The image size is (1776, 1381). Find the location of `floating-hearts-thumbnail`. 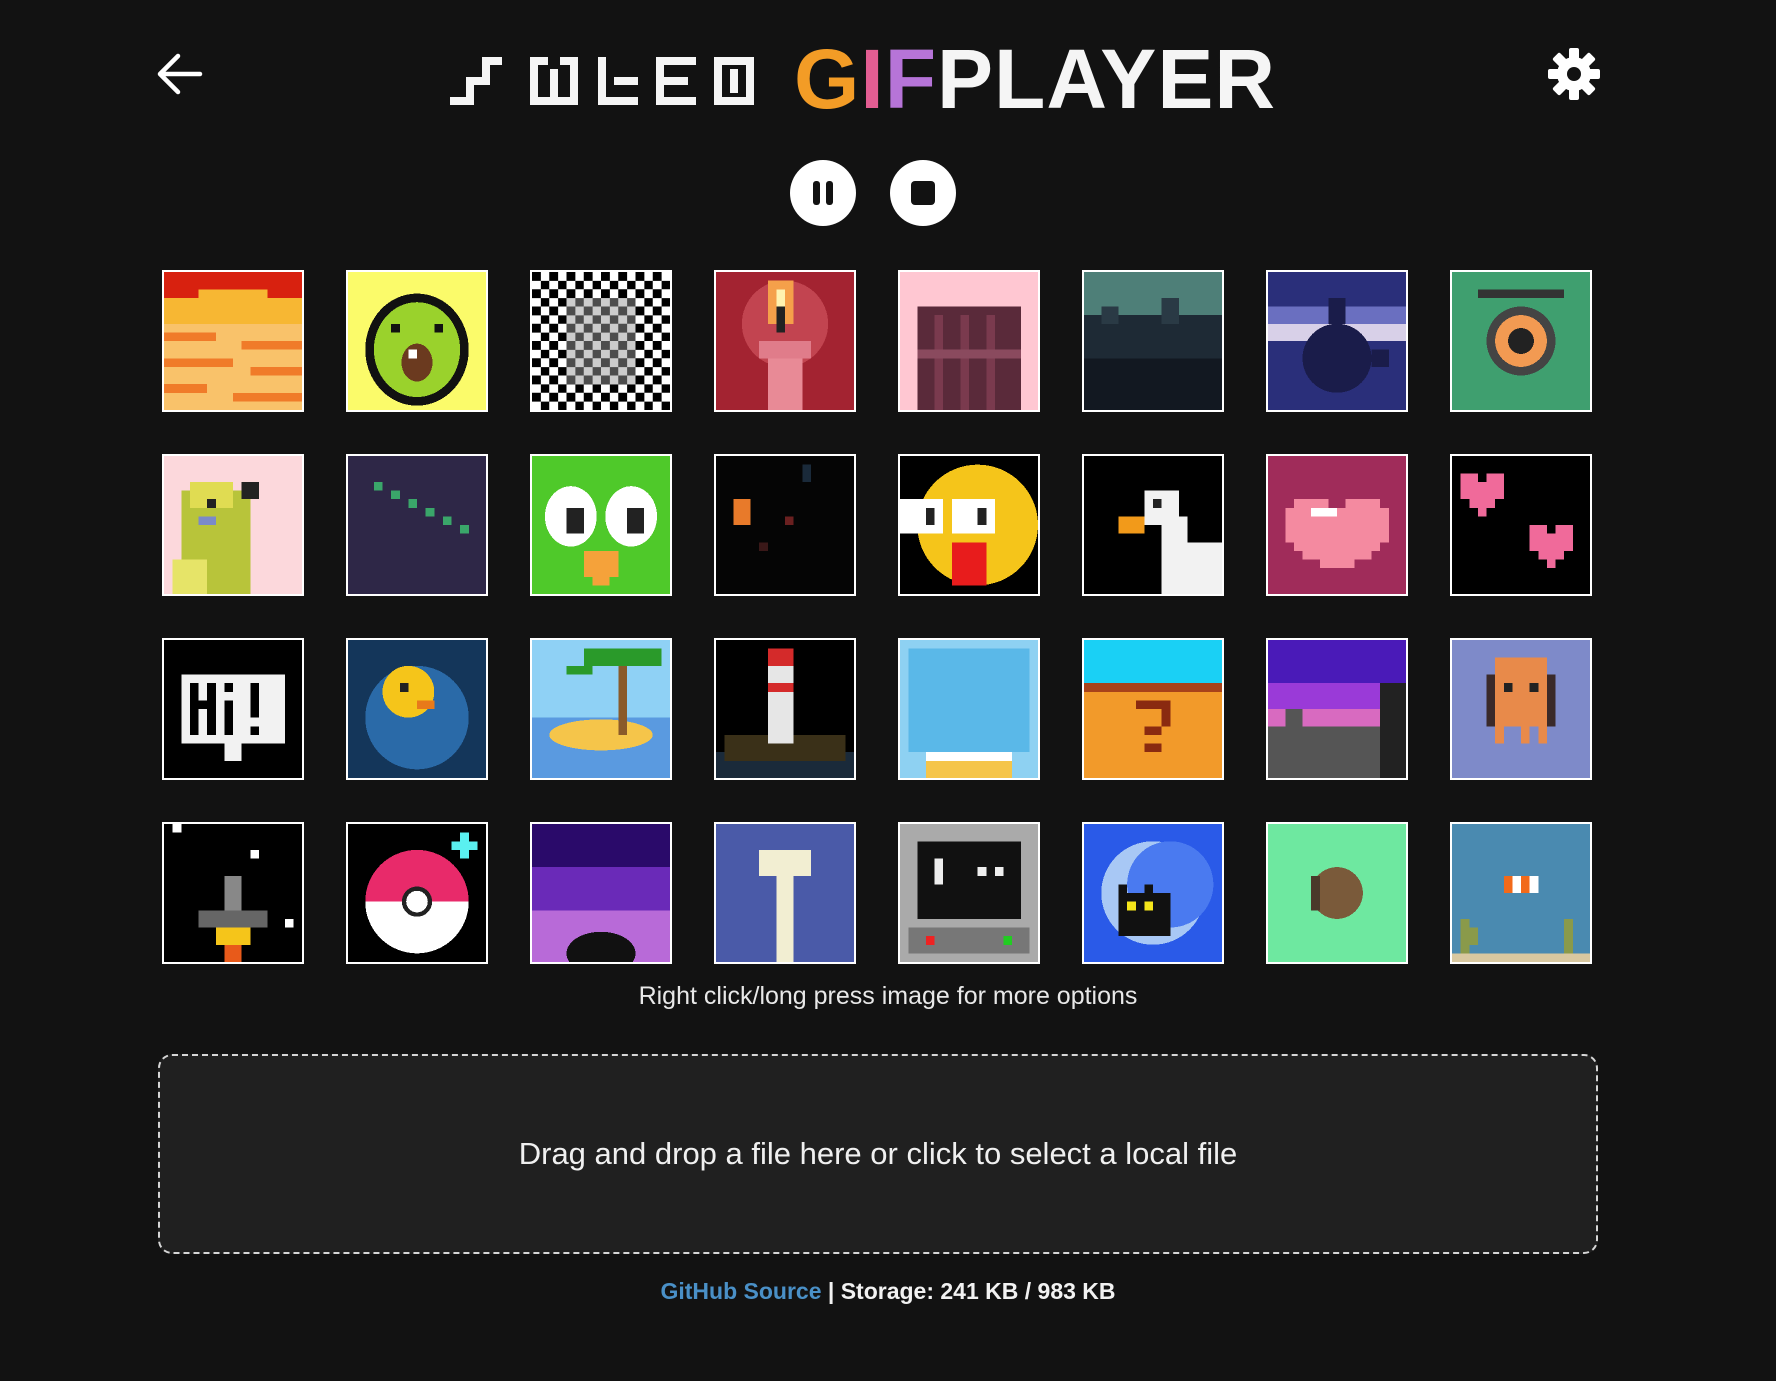

floating-hearts-thumbnail is located at coordinates (1521, 525).